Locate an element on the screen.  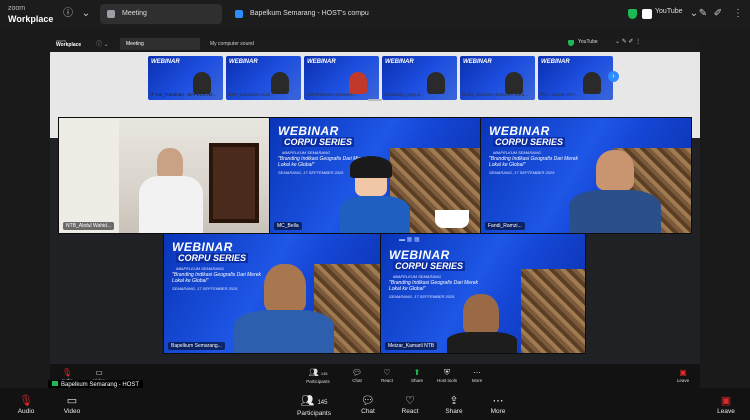
participants-count: 145 is located at coordinates (322, 403).